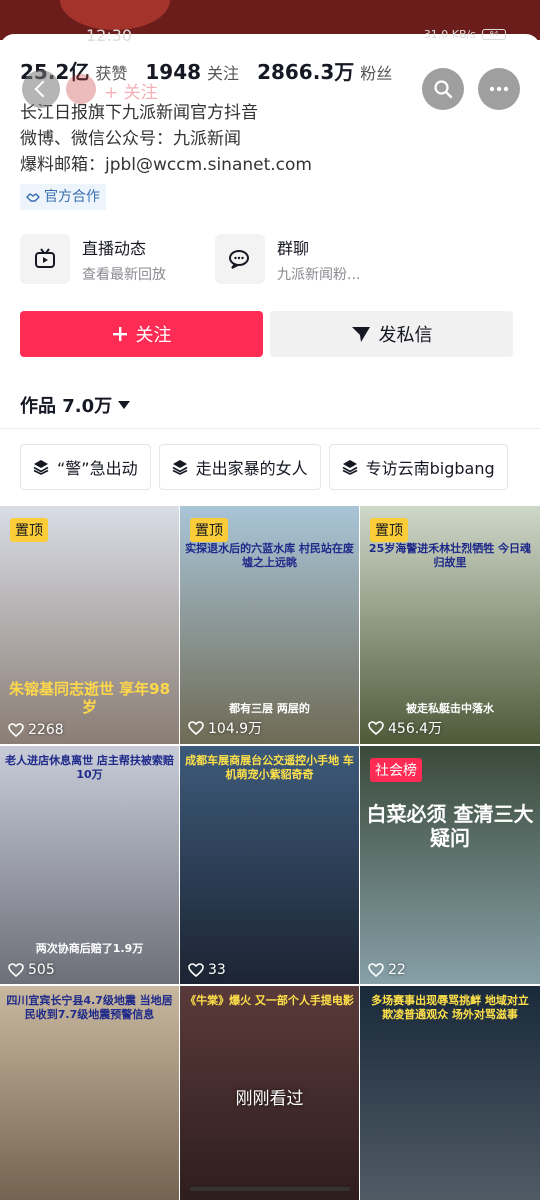 The width and height of the screenshot is (540, 1200). What do you see at coordinates (124, 274) in the screenshot?
I see `live-entry-subtitle: 查看最新回放` at bounding box center [124, 274].